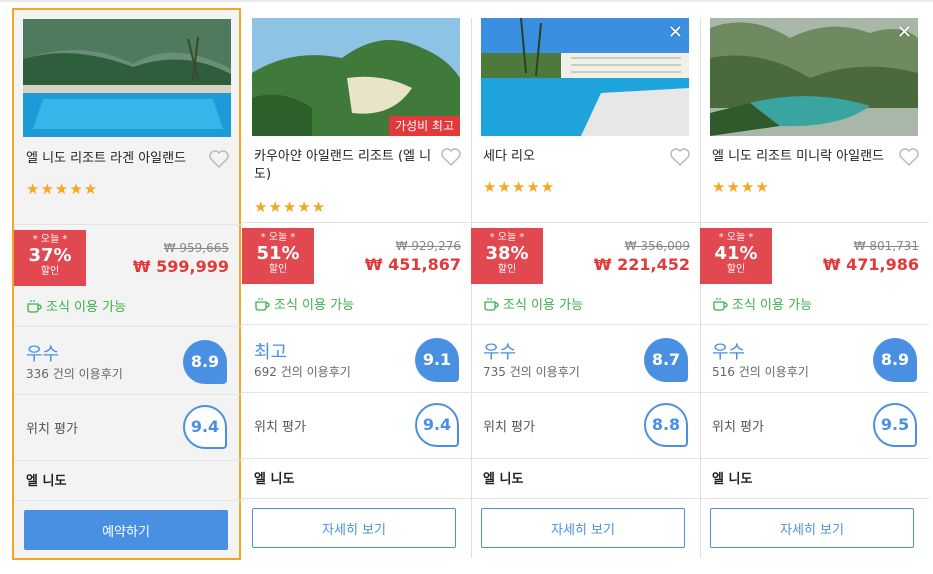  What do you see at coordinates (126, 530) in the screenshot?
I see `book-button: 예약하기` at bounding box center [126, 530].